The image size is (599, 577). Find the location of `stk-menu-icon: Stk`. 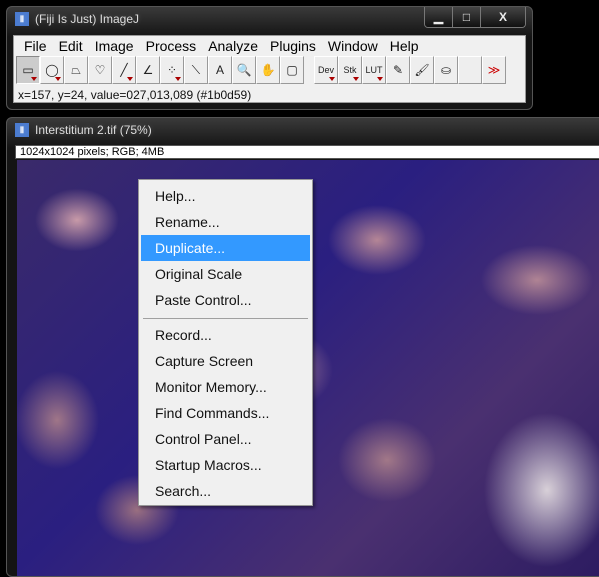

stk-menu-icon: Stk is located at coordinates (350, 70).